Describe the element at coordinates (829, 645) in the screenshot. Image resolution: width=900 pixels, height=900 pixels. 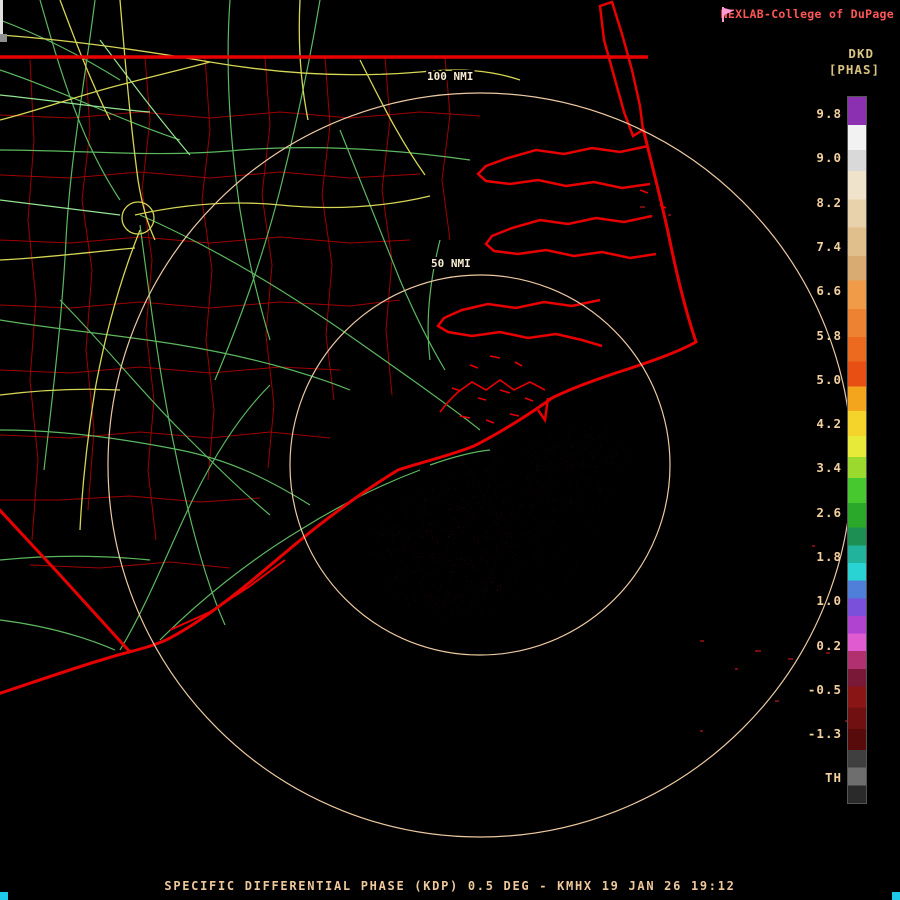
I see `colorbar-tick-label: 0.2` at that location.